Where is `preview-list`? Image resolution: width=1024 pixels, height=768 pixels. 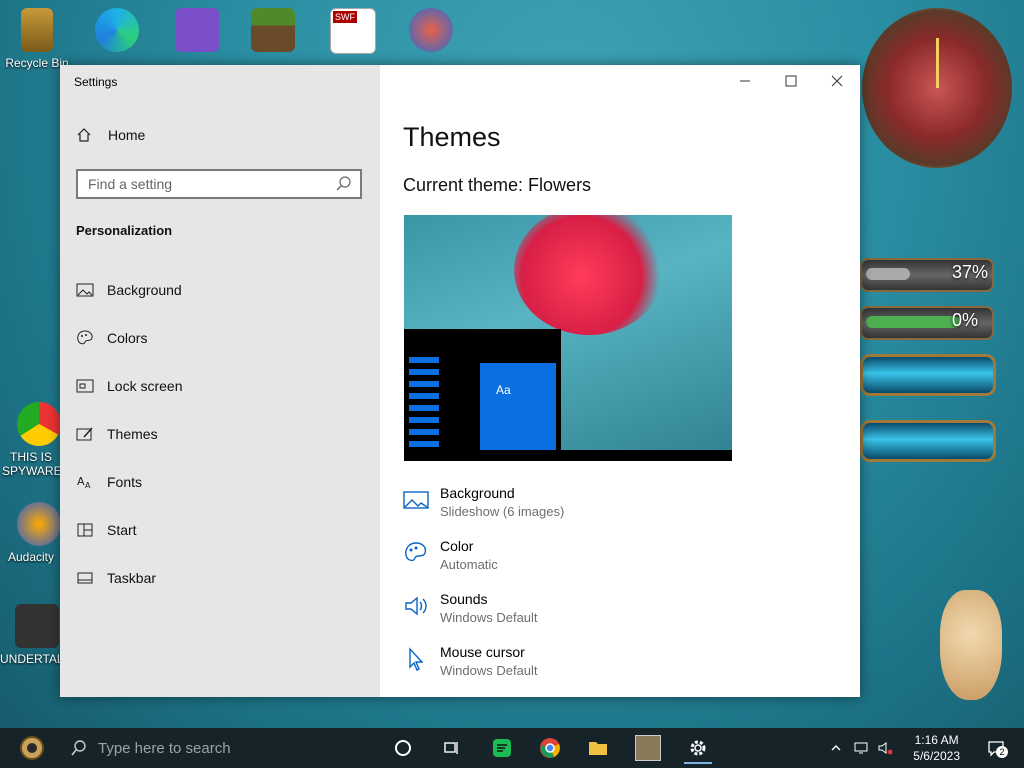
preview-list is located at coordinates (424, 403).